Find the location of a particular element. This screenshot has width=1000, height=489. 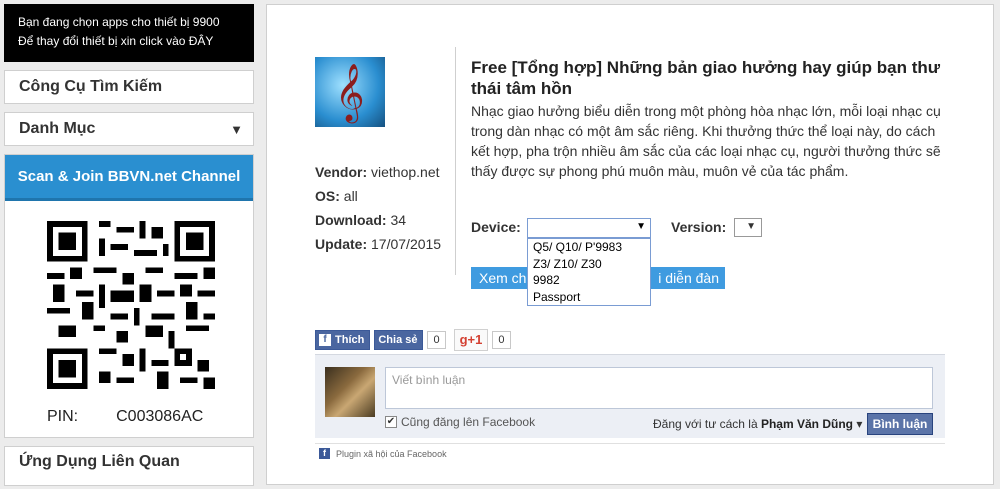

post-as: Đăng với tư cách là Phạm Văn Dũng ▾ is located at coordinates (757, 424).